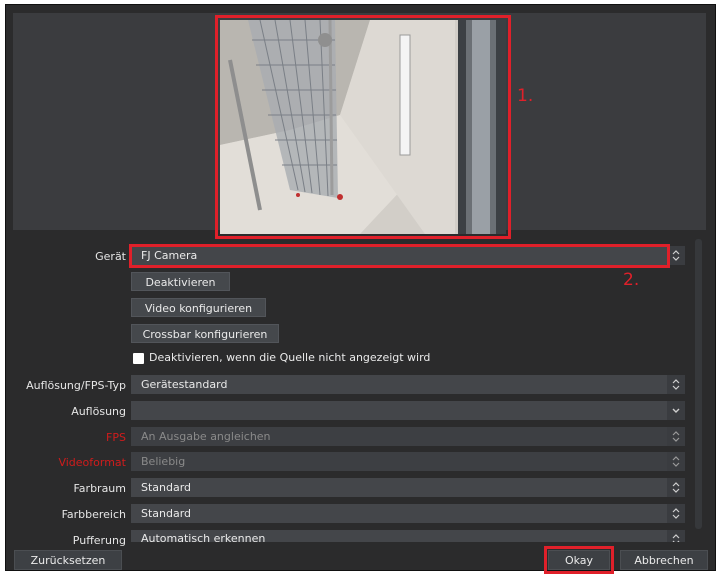  Describe the element at coordinates (525, 96) in the screenshot. I see `annotation-label-1: 1.` at that location.